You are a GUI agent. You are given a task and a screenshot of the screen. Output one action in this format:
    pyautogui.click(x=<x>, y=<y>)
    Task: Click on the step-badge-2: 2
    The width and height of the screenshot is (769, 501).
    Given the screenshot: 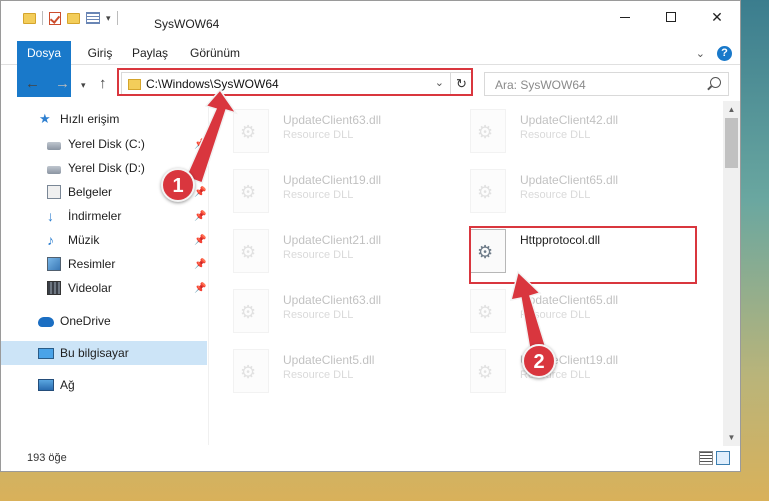 What is the action you would take?
    pyautogui.click(x=539, y=361)
    